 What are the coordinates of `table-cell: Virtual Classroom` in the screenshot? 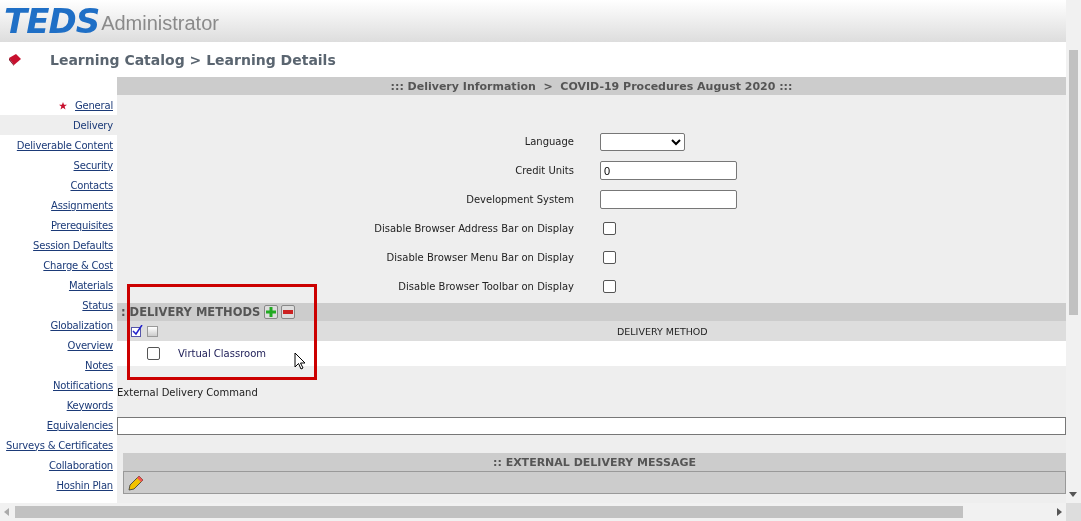 It's located at (222, 353).